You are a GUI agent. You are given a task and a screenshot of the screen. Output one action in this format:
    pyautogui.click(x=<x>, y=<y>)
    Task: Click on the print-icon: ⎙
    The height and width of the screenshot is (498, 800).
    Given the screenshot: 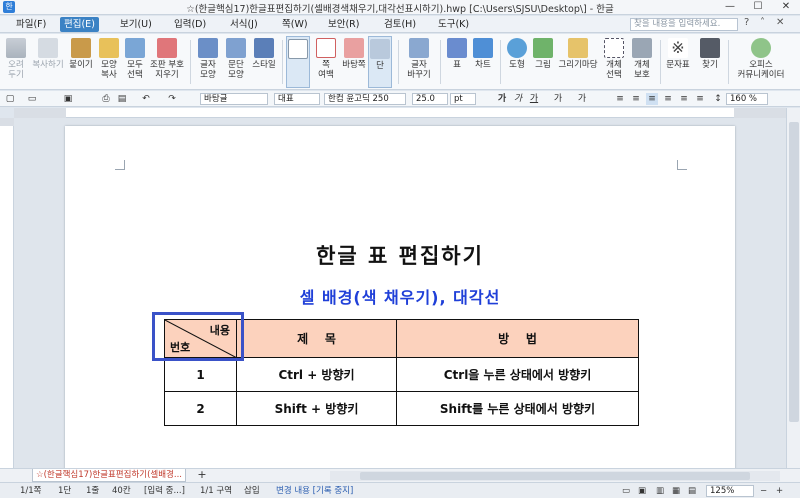 What is the action you would take?
    pyautogui.click(x=106, y=99)
    